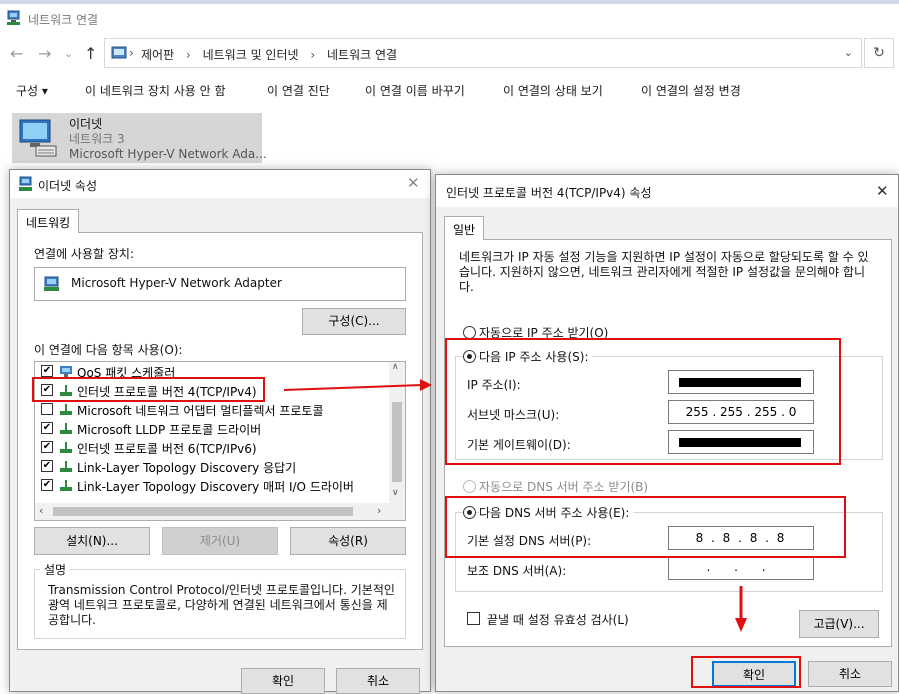 This screenshot has width=899, height=694. What do you see at coordinates (298, 90) in the screenshot?
I see `diagnose-command: 이 연결 진단` at bounding box center [298, 90].